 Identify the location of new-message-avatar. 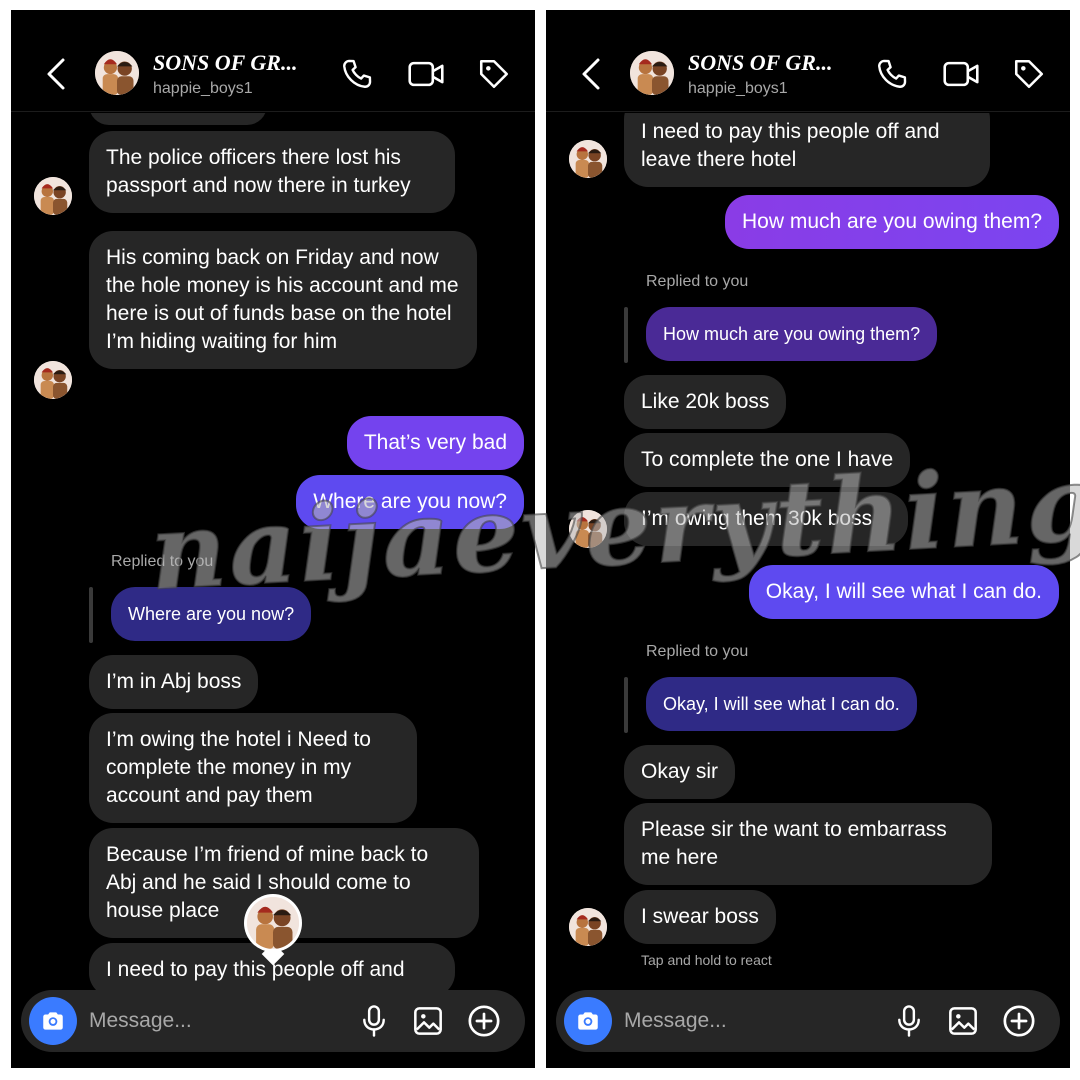
(273, 930).